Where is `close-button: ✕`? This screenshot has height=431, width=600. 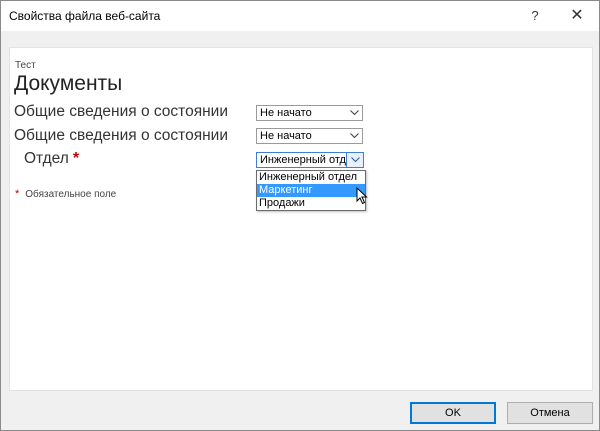 close-button: ✕ is located at coordinates (577, 16).